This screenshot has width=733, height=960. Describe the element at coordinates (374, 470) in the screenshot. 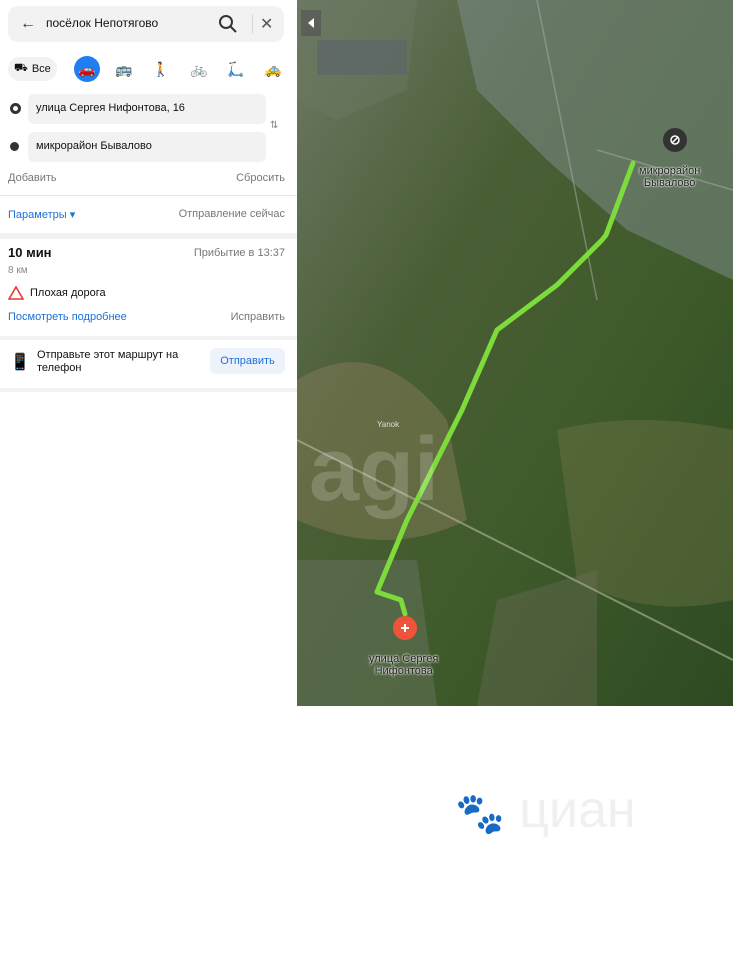

I see `watermark-text: agi` at that location.